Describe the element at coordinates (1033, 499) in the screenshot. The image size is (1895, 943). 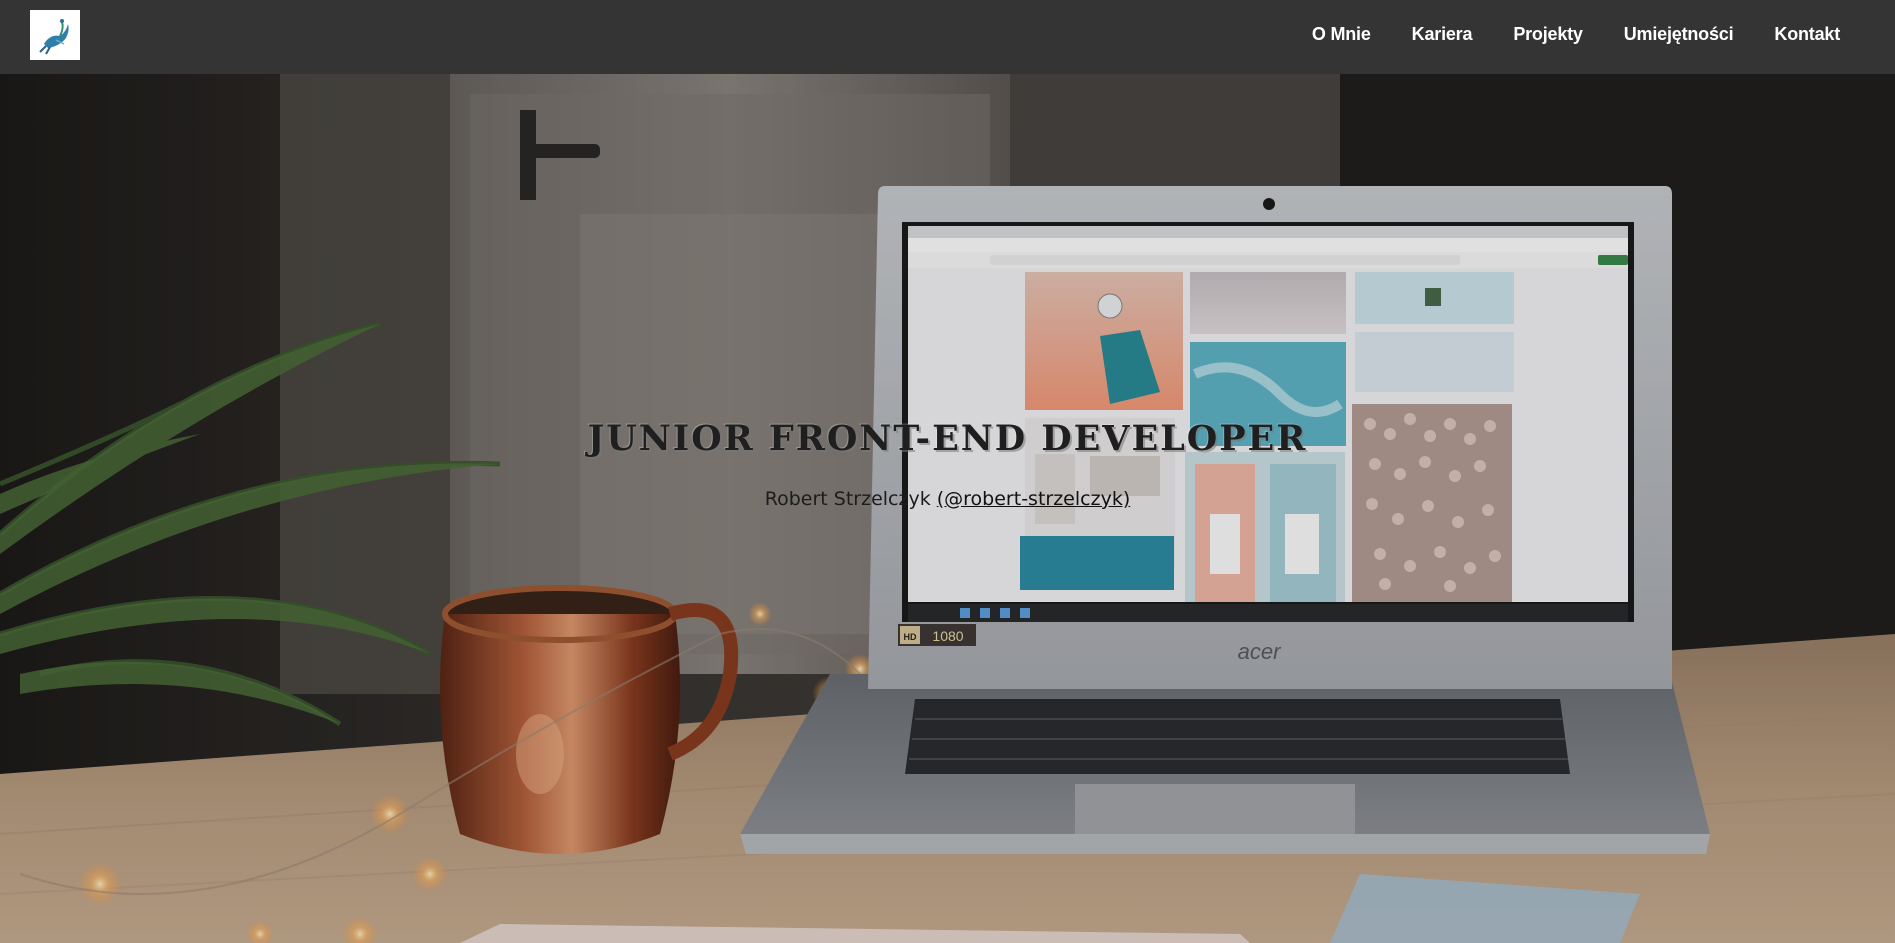
I see `author-handle-link: (@robert-strzelczyk)` at that location.